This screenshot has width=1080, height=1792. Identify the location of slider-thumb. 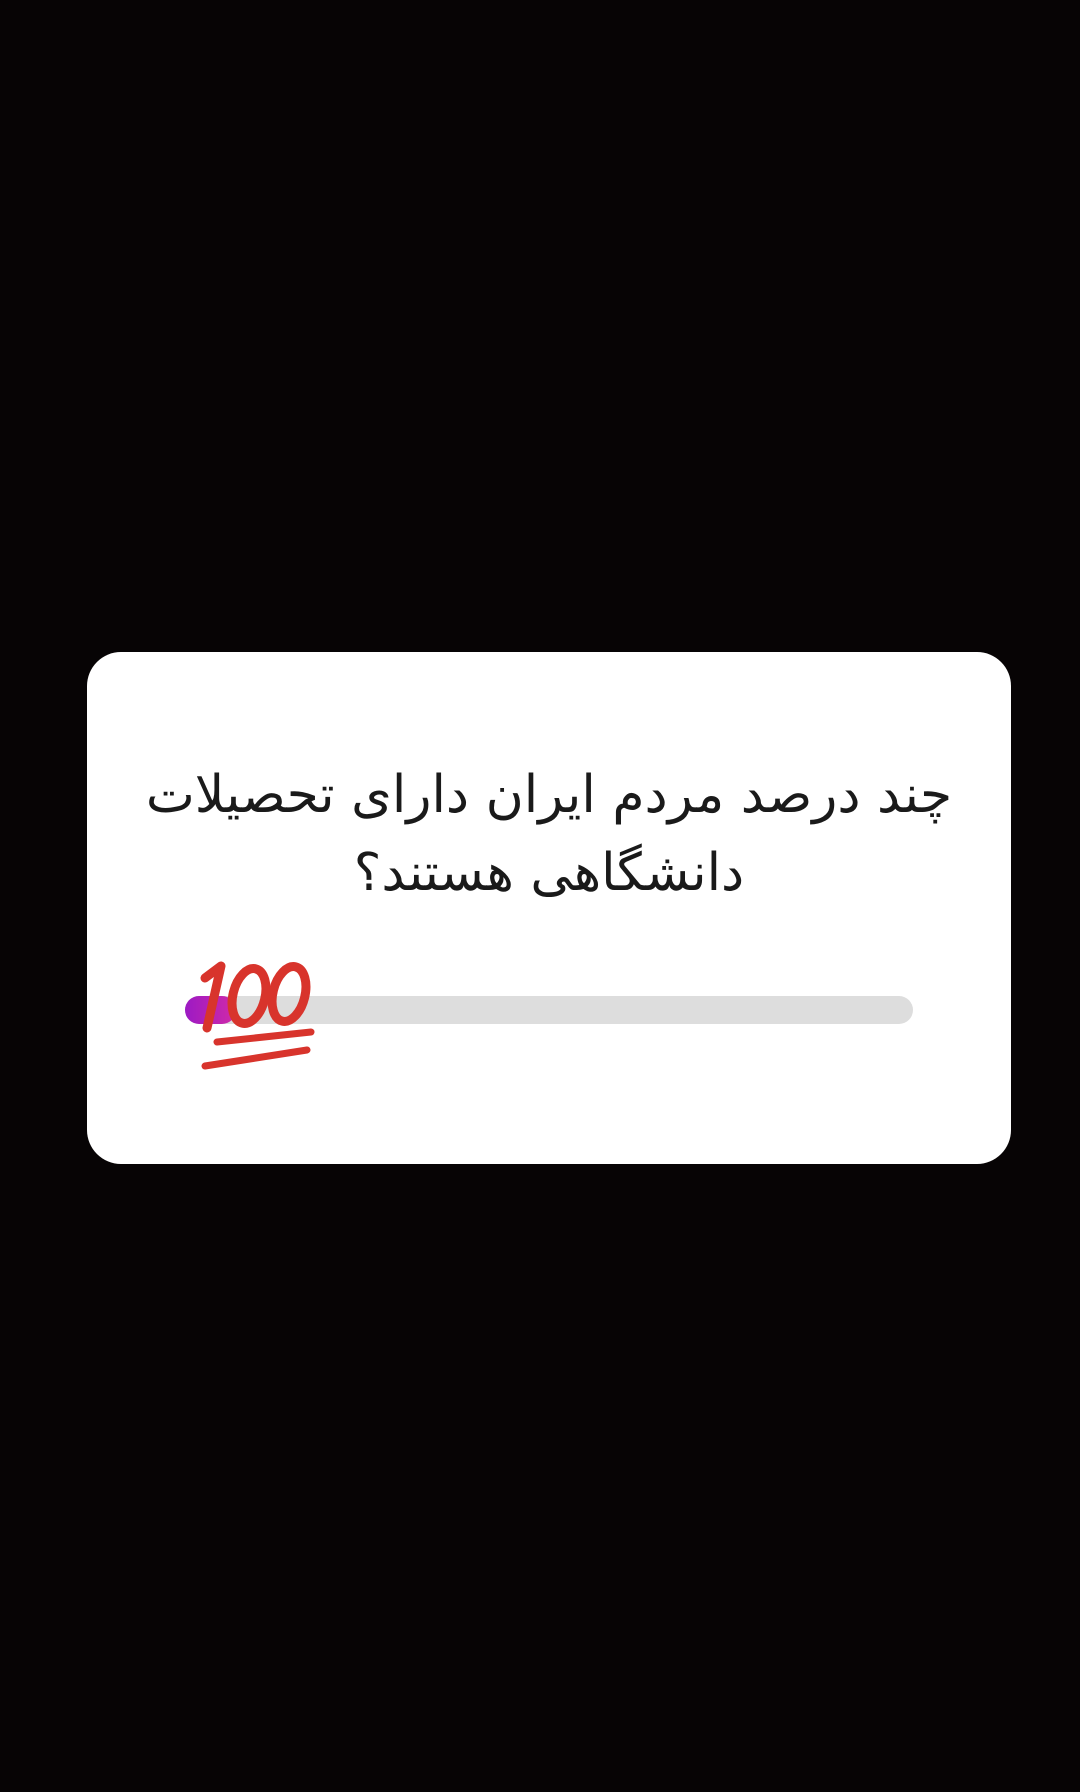
(258, 1014).